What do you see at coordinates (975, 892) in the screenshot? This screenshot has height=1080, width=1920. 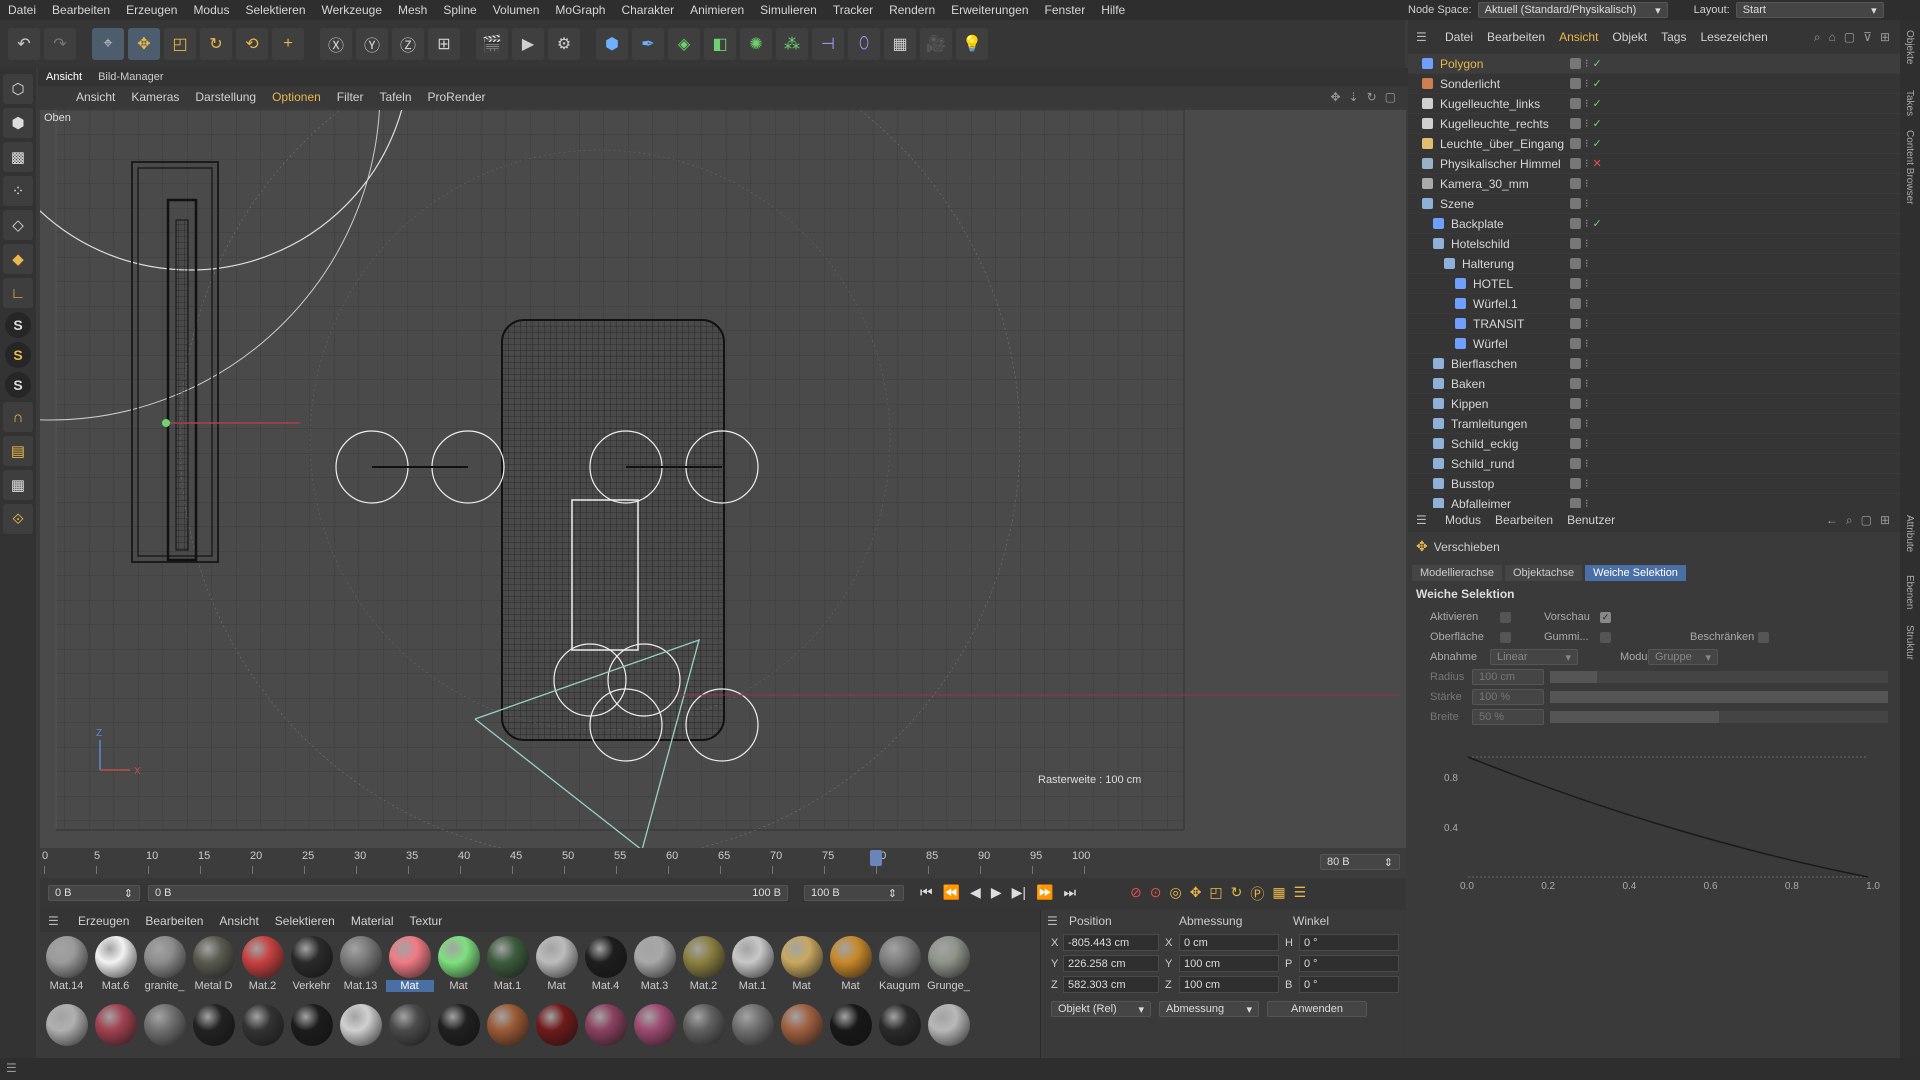 I see `prev-frame-icon: ◀` at bounding box center [975, 892].